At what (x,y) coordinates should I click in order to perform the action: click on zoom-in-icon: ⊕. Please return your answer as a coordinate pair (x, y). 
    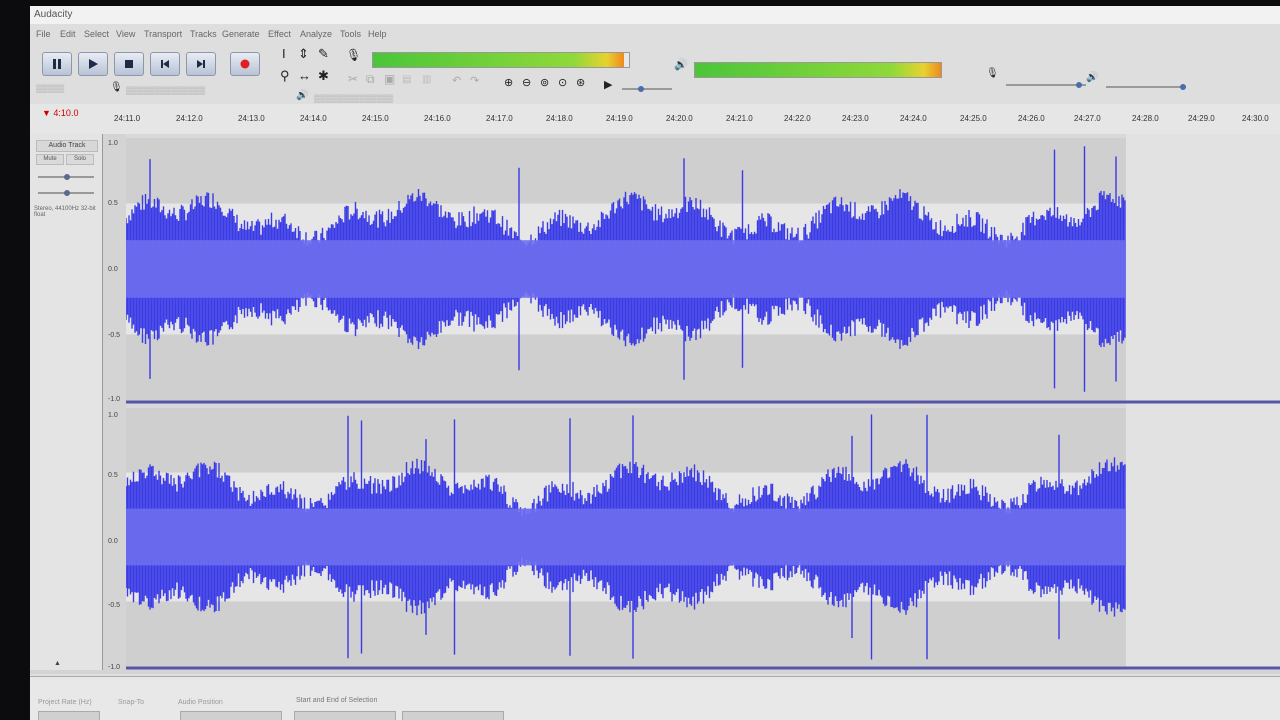
    Looking at the image, I should click on (508, 82).